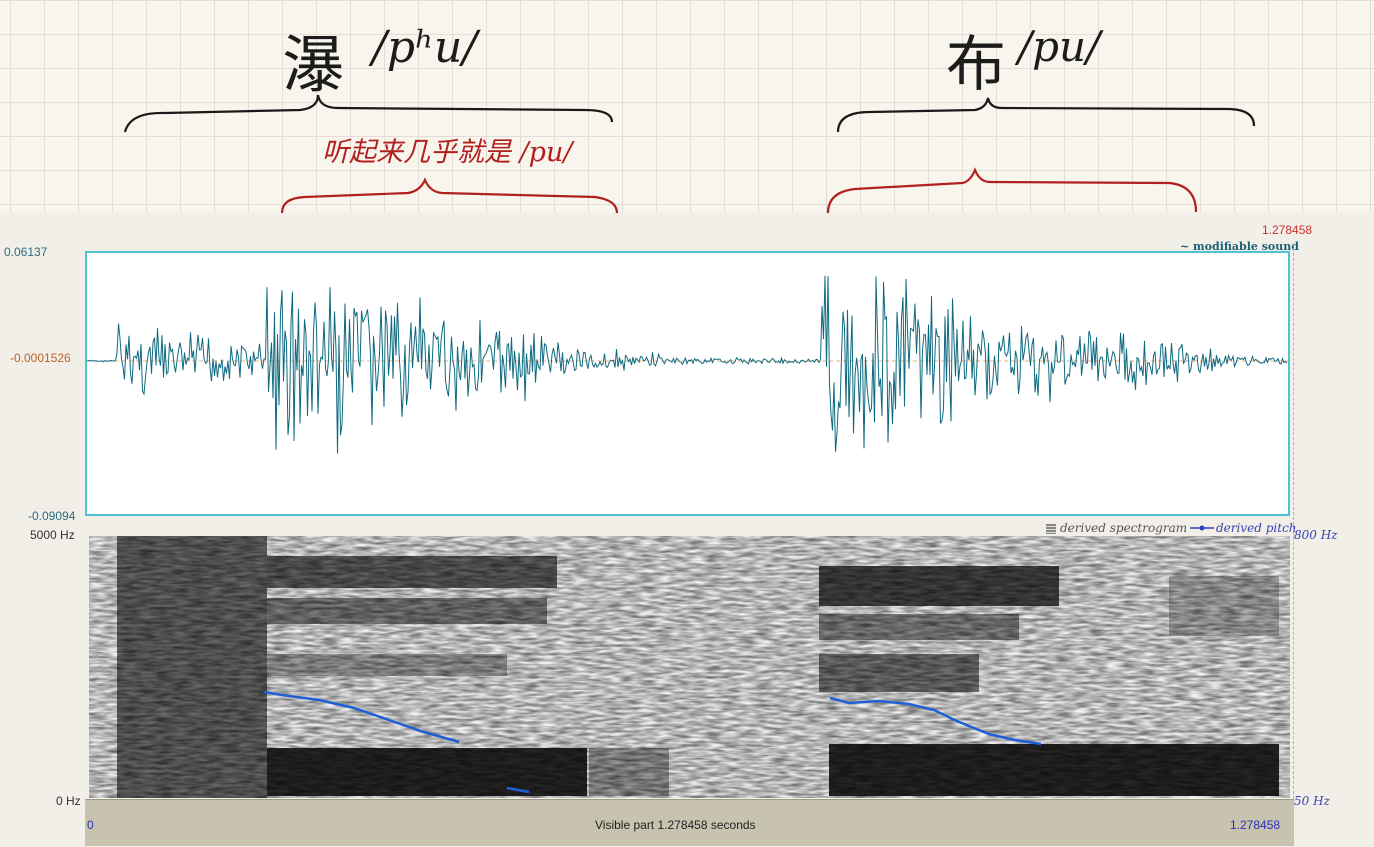  What do you see at coordinates (1316, 535) in the screenshot?
I see `pitch-top-label: 800 Hz` at bounding box center [1316, 535].